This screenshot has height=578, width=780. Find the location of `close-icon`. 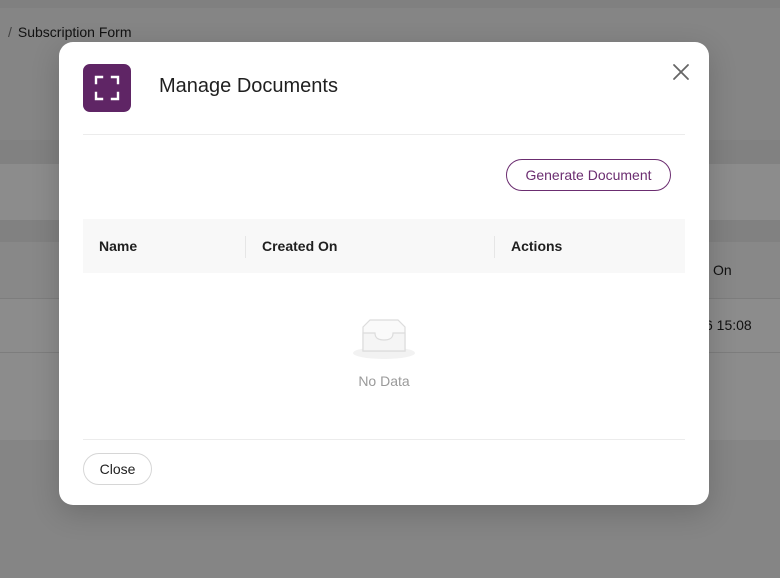

close-icon is located at coordinates (681, 72).